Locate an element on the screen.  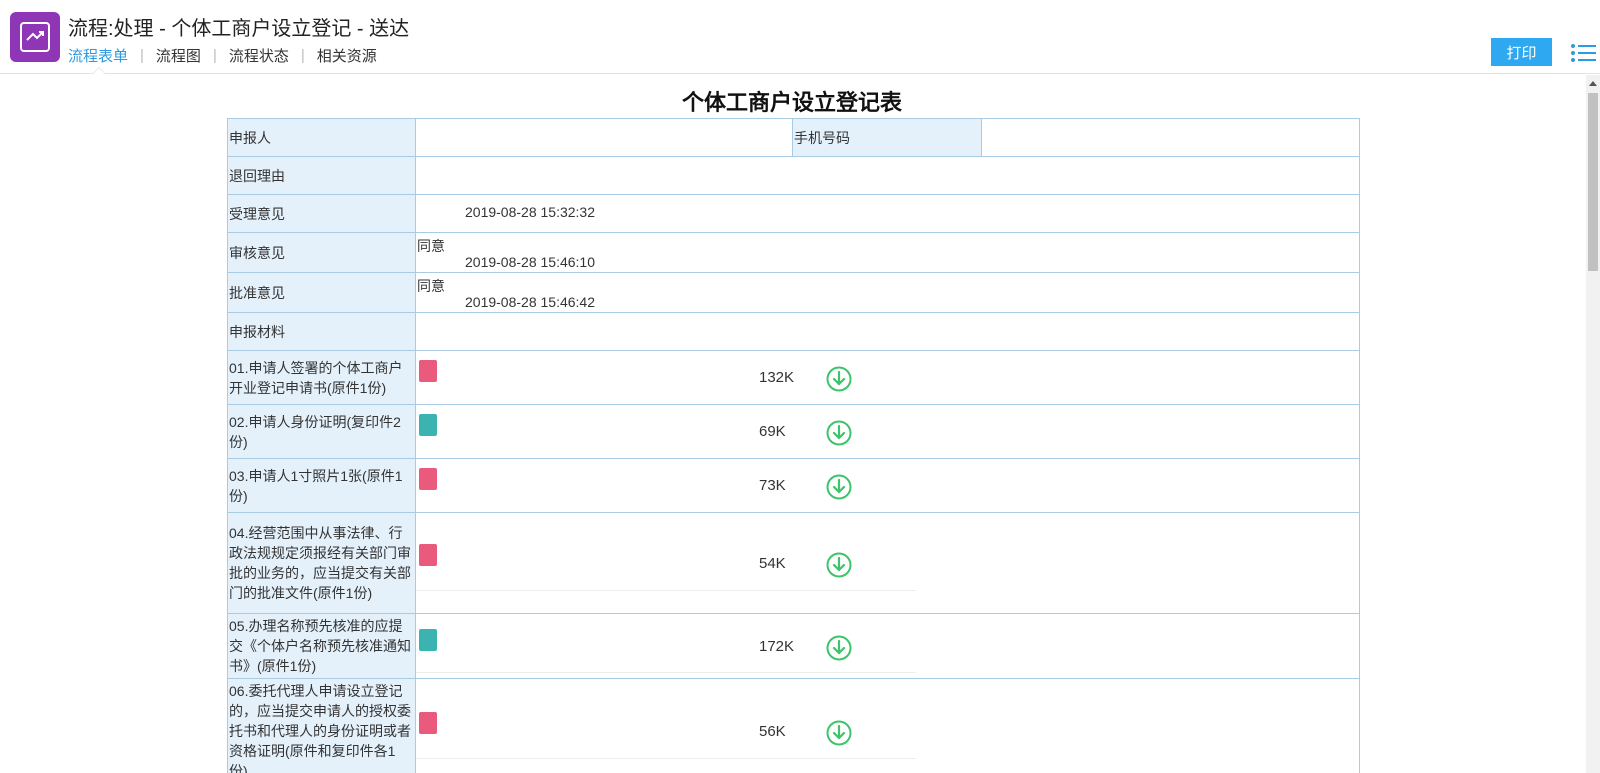
review-opinion-text: 同意 is located at coordinates (431, 245).